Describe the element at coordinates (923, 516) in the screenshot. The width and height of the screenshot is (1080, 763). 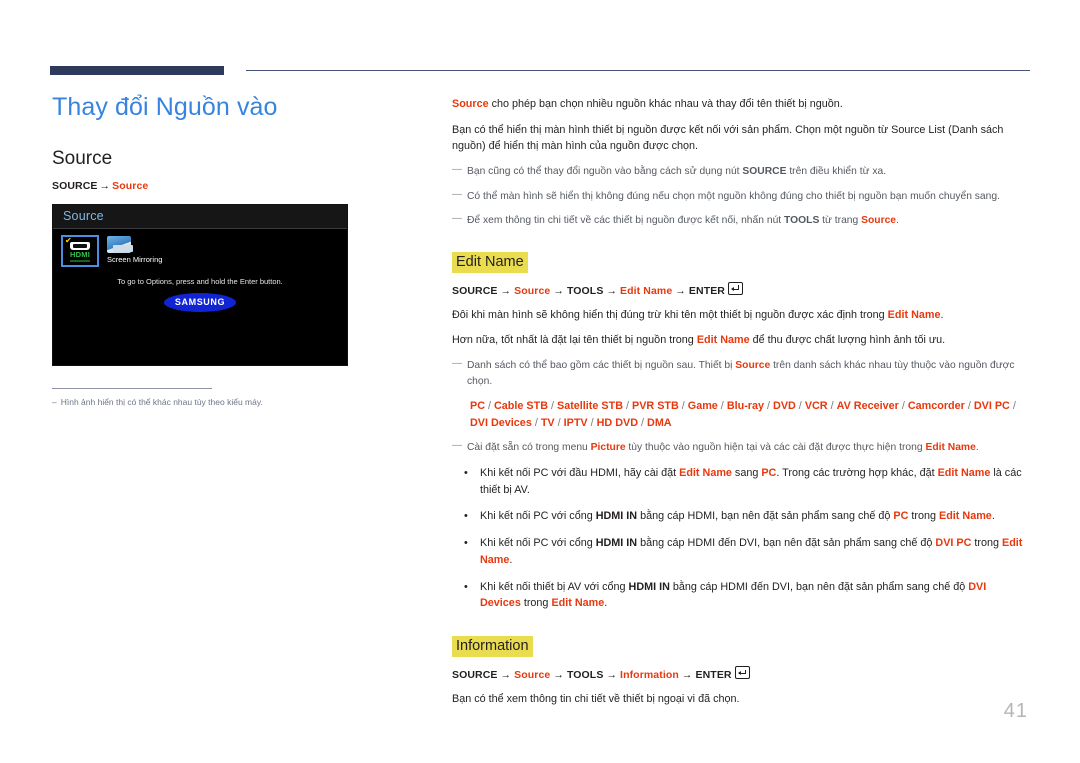
I see `bullet-2-c: trong` at that location.